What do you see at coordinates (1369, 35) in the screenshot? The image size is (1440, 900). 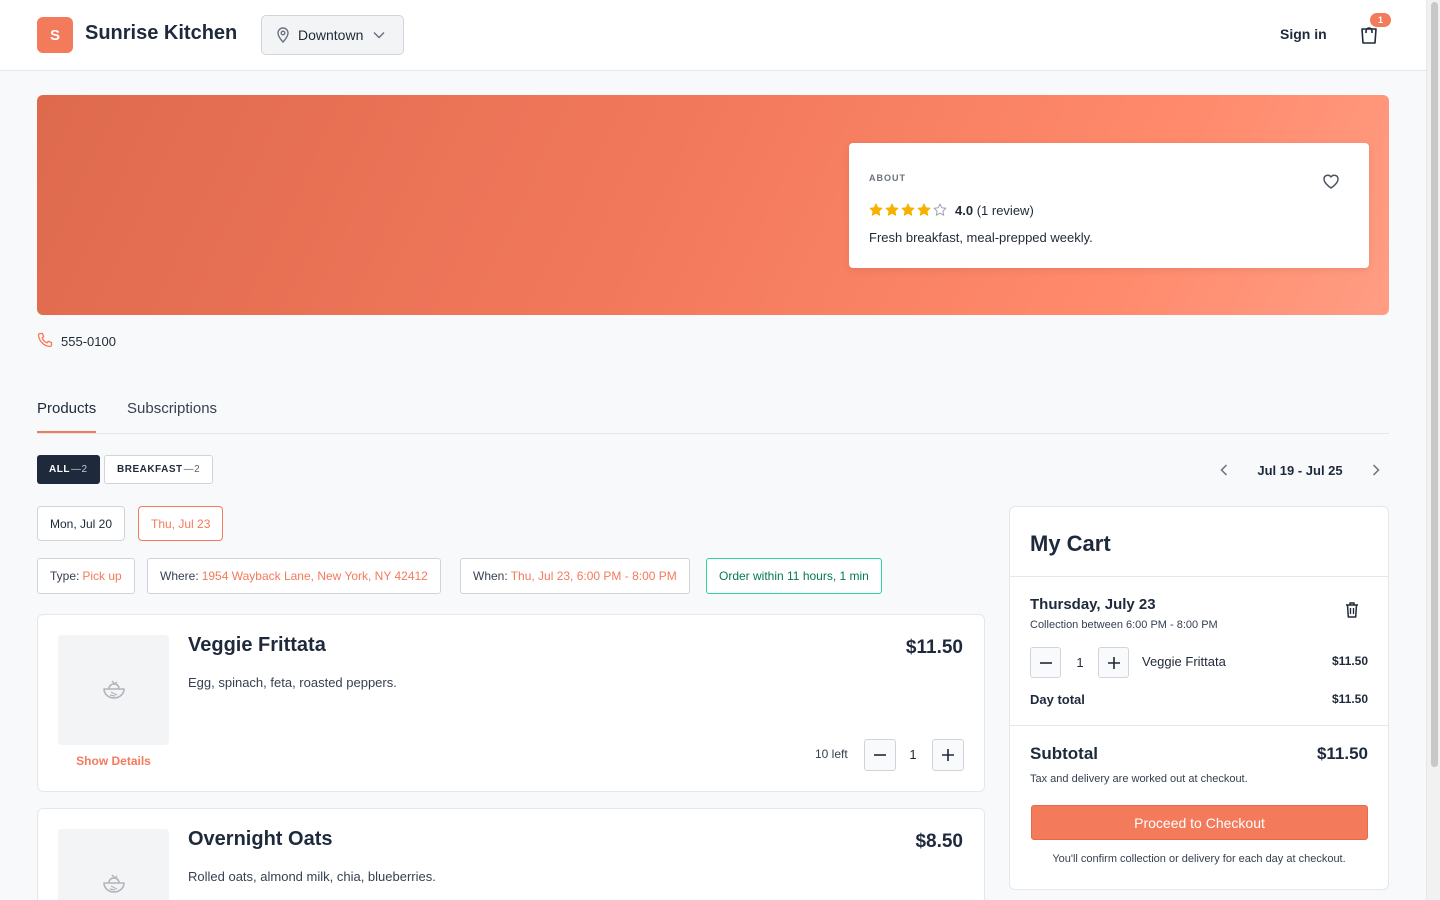 I see `shopping-bag-icon` at bounding box center [1369, 35].